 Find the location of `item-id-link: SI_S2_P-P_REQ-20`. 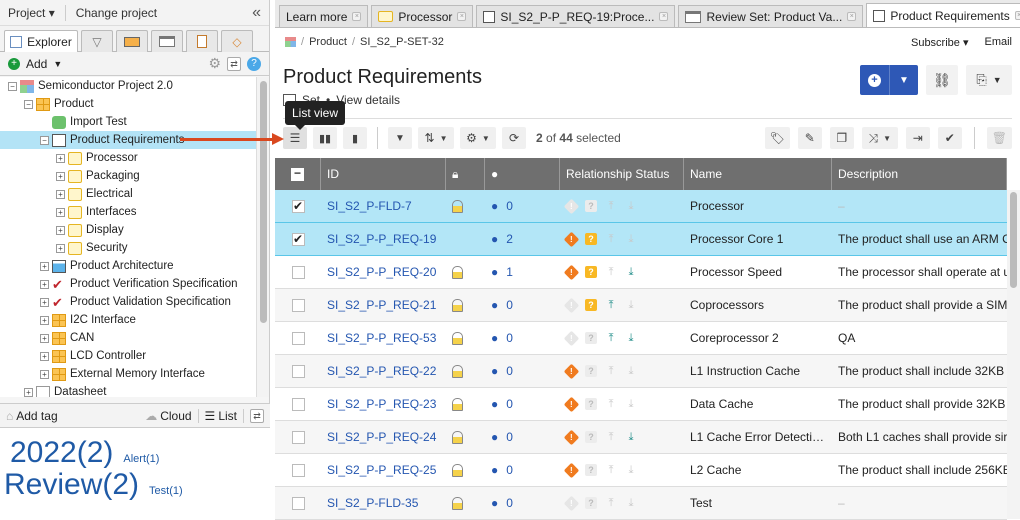

item-id-link: SI_S2_P-P_REQ-20 is located at coordinates (381, 272).